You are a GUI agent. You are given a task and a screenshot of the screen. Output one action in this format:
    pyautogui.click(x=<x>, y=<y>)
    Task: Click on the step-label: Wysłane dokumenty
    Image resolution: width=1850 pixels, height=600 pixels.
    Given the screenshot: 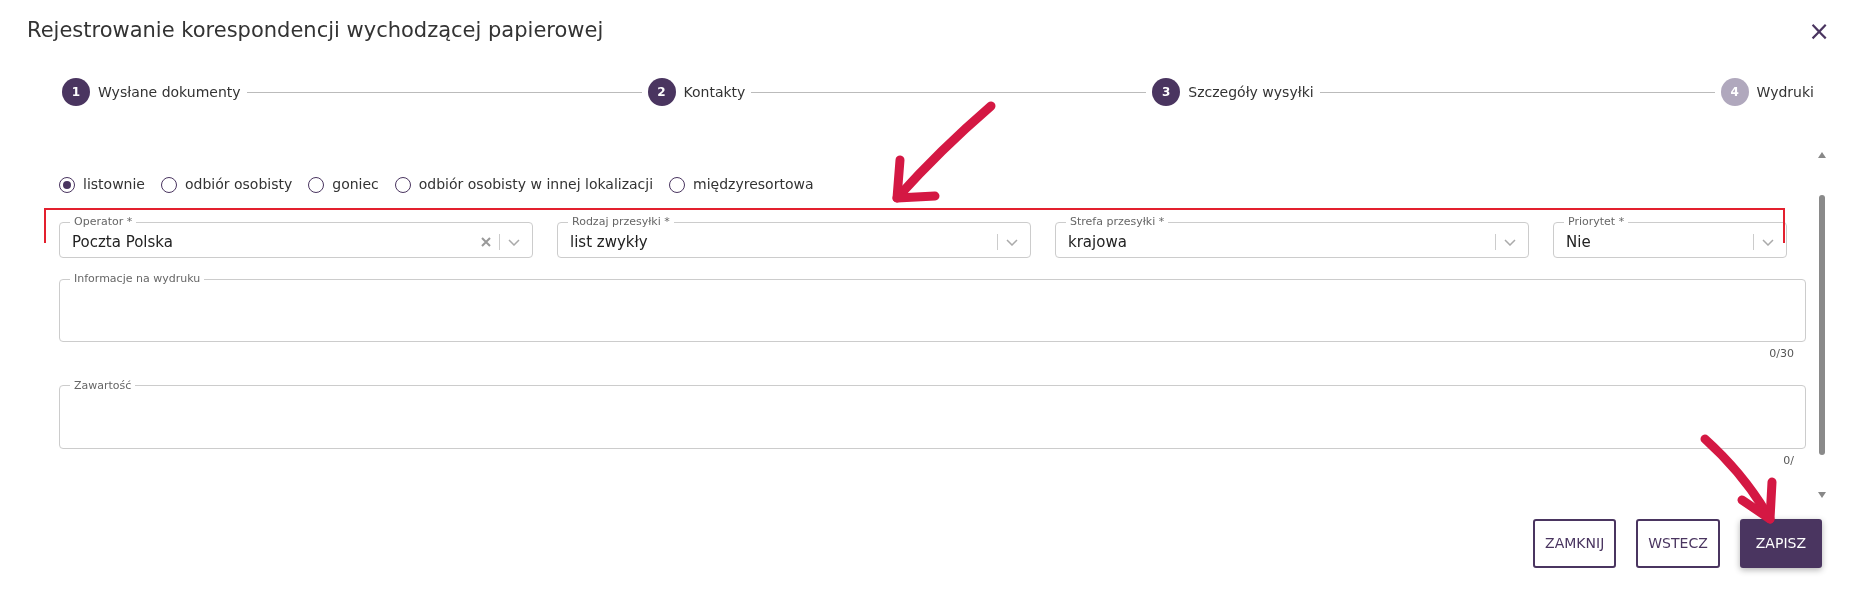 What is the action you would take?
    pyautogui.click(x=169, y=92)
    